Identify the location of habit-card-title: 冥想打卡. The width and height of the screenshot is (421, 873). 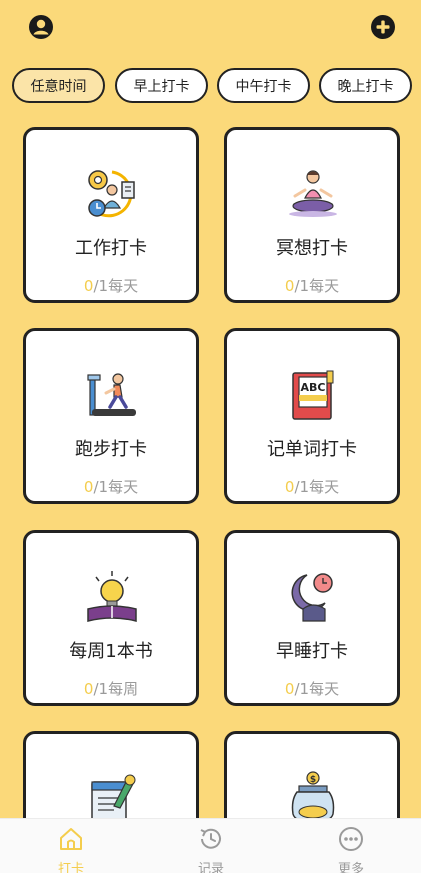
(312, 248).